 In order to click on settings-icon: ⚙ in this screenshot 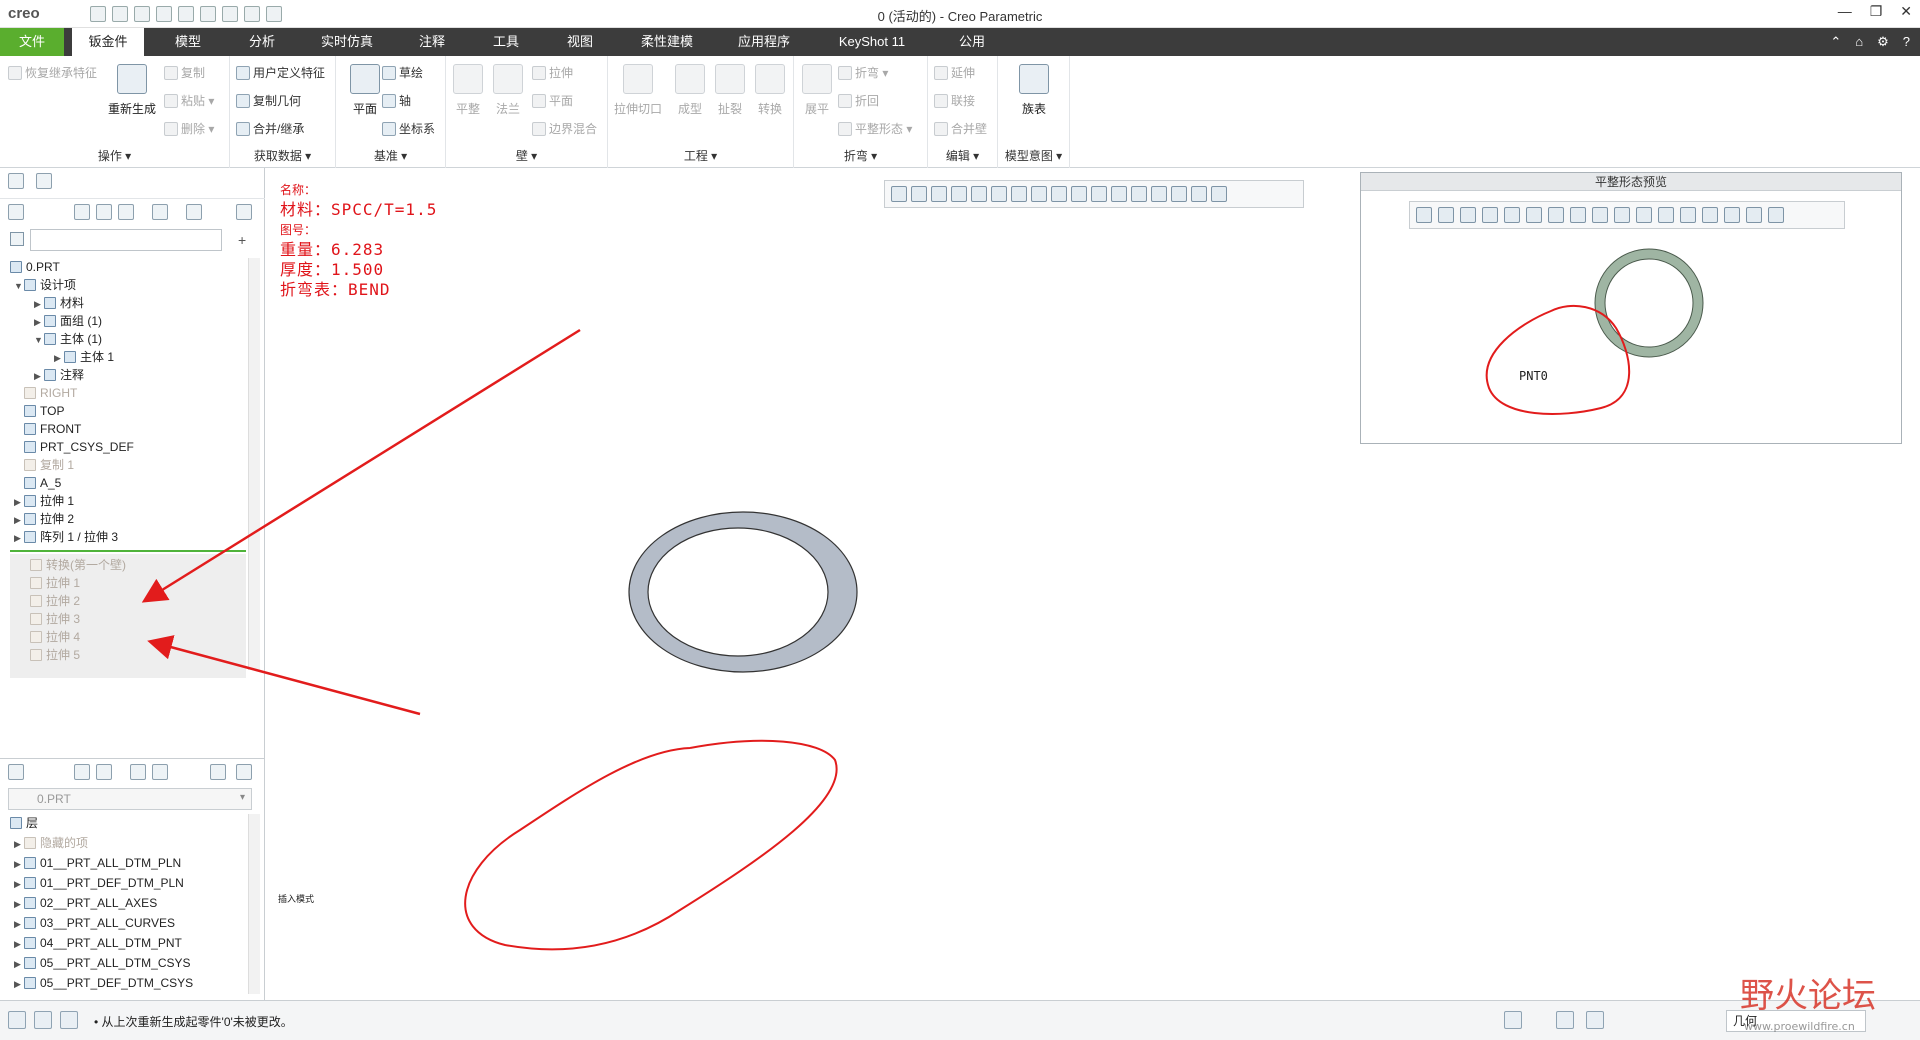, I will do `click(1883, 42)`.